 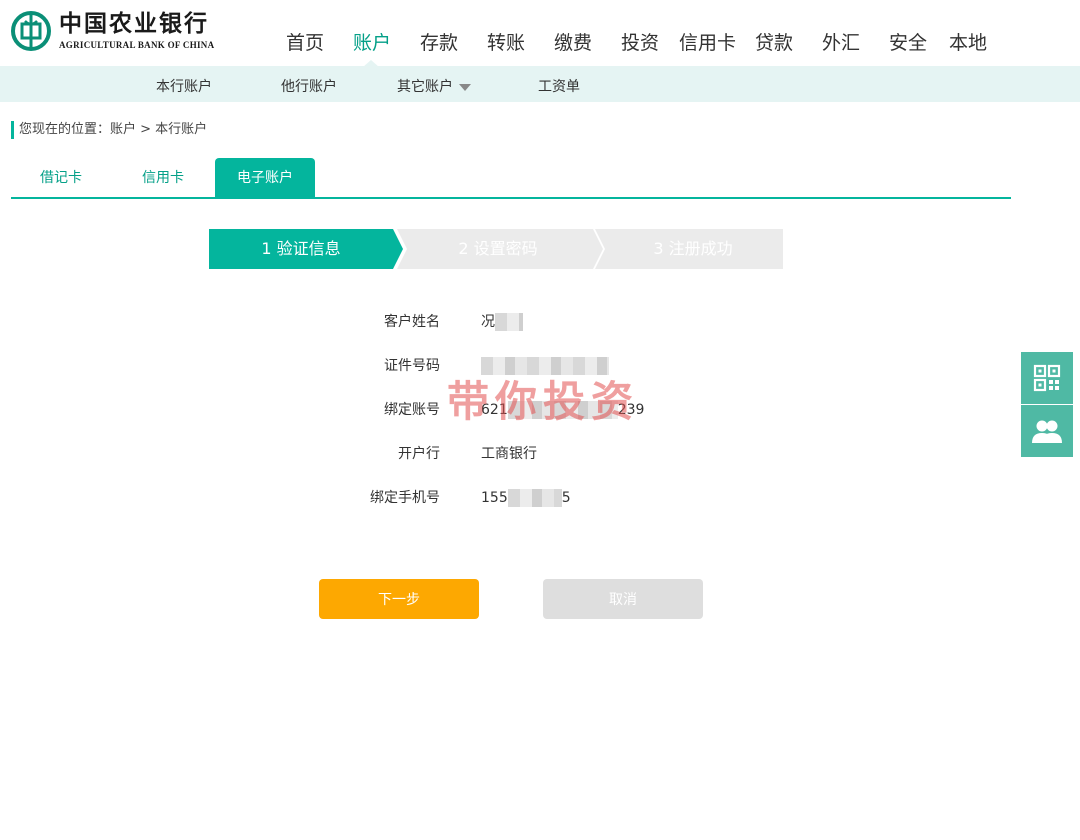 I want to click on nav-payment: 缴费, so click(x=573, y=41).